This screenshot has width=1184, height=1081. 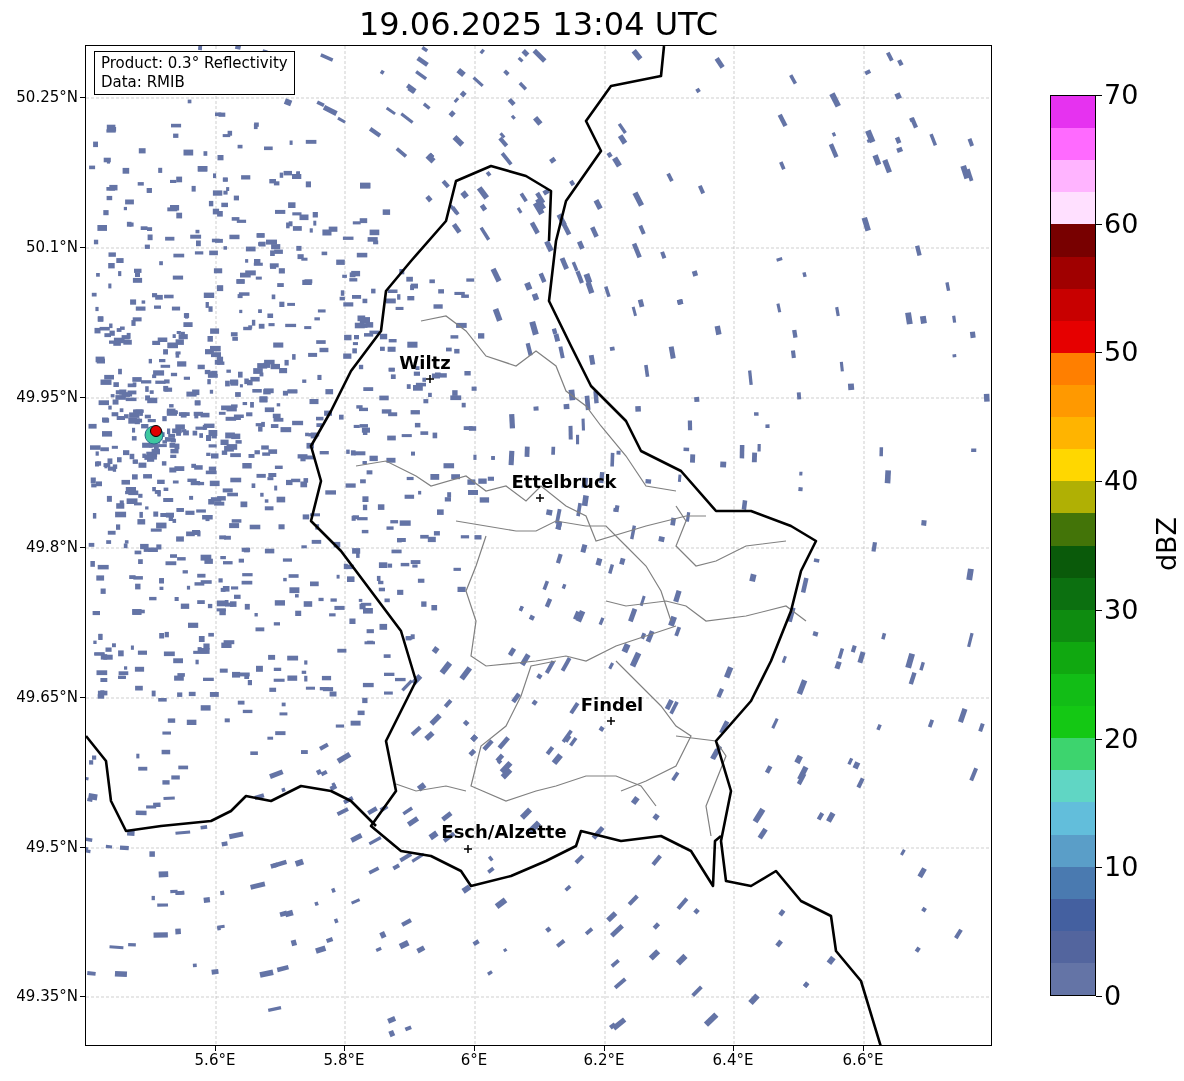 What do you see at coordinates (604, 1060) in the screenshot?
I see `x-tick-label: 6.2°E` at bounding box center [604, 1060].